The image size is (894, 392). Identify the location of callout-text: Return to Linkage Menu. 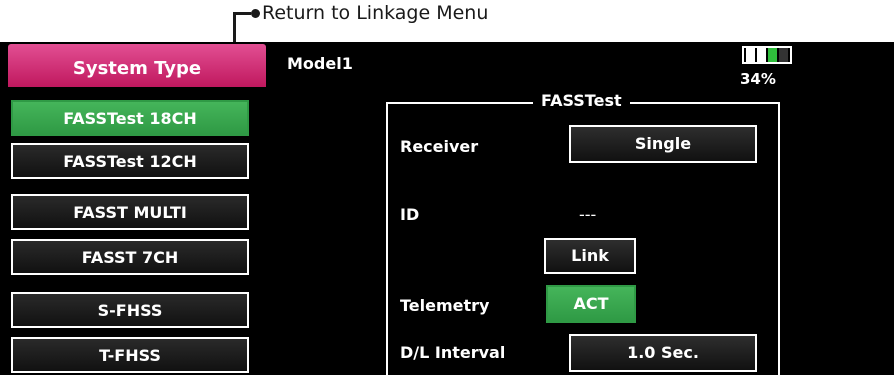
(375, 13).